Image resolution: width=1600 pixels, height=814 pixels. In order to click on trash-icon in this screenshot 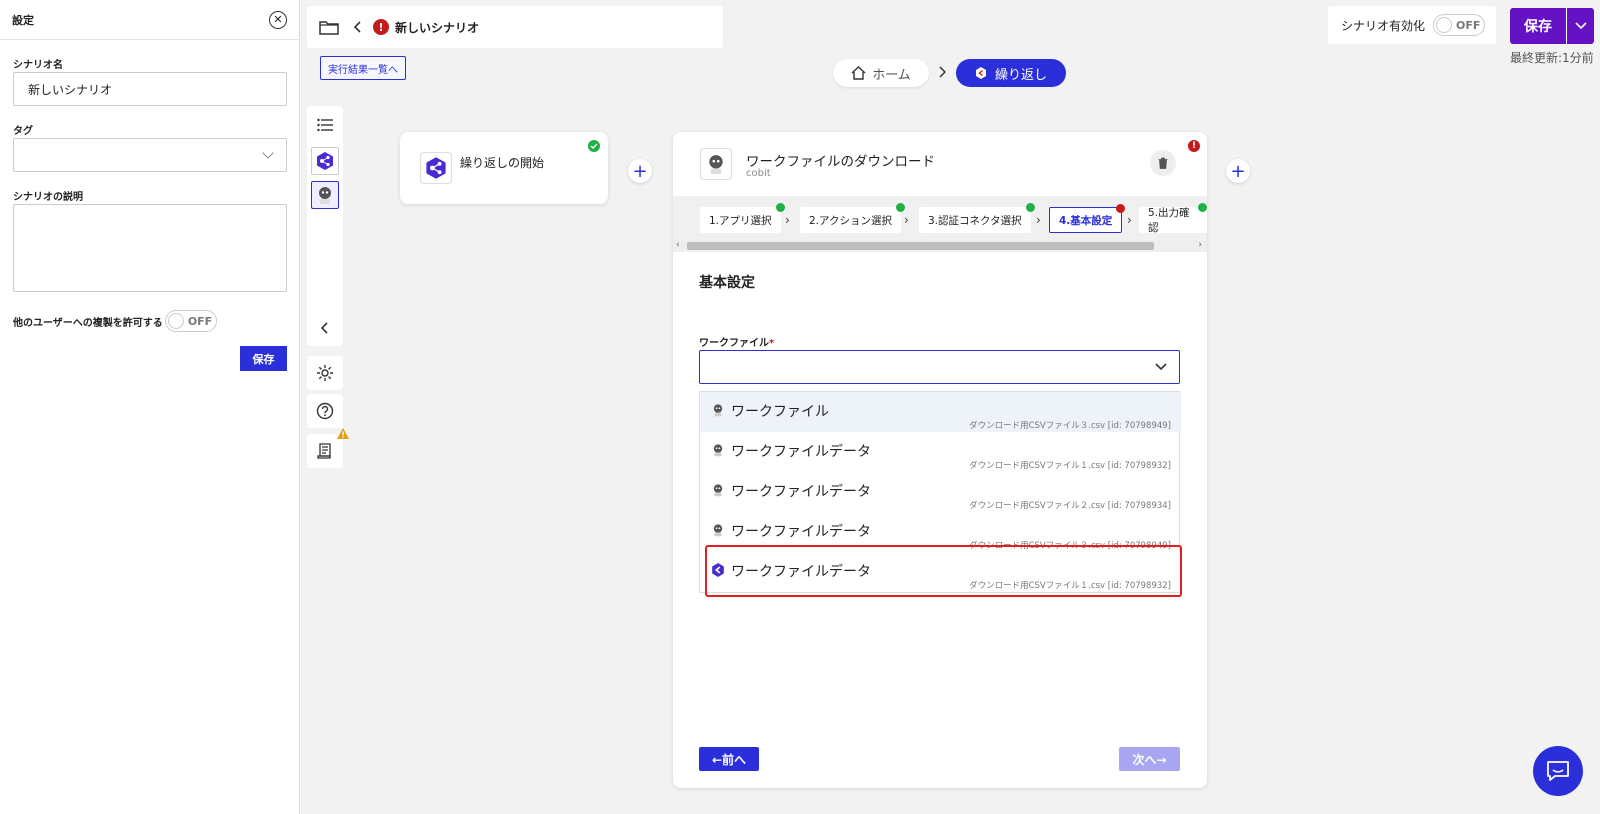, I will do `click(1163, 163)`.